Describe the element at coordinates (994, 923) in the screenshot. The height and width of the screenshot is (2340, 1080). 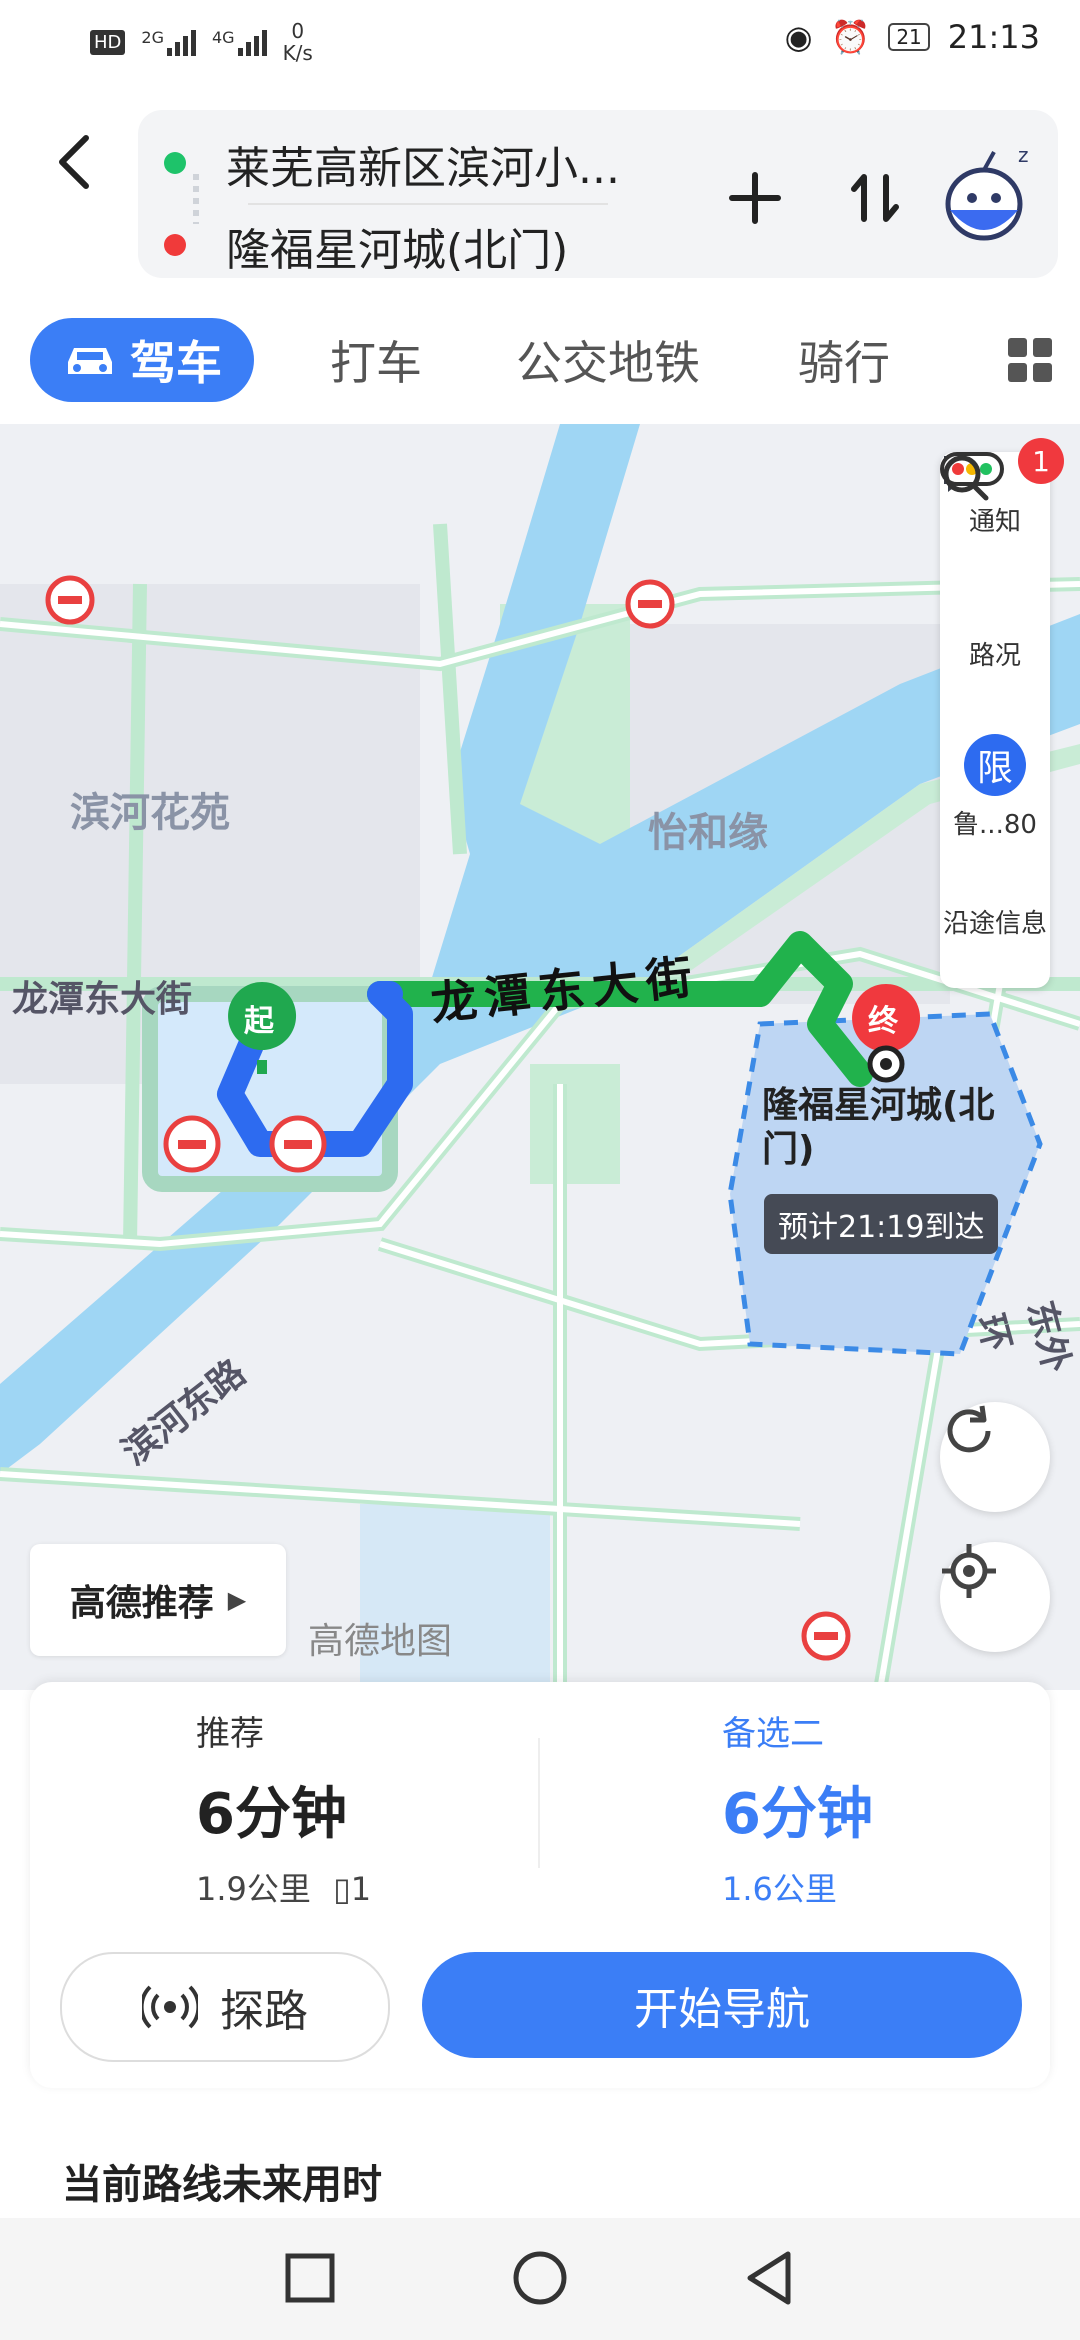
I see `along-route-label: 沿途信息` at that location.